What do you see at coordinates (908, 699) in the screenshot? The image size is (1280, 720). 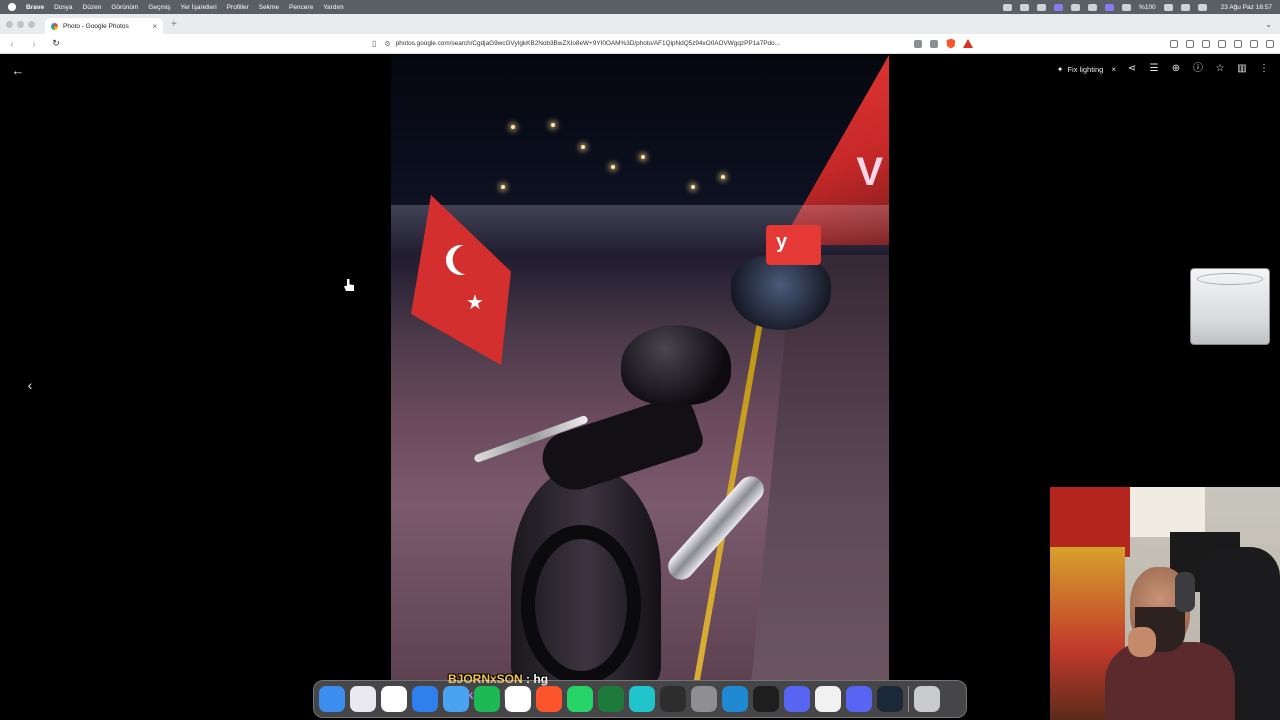 I see `dock-separator` at bounding box center [908, 699].